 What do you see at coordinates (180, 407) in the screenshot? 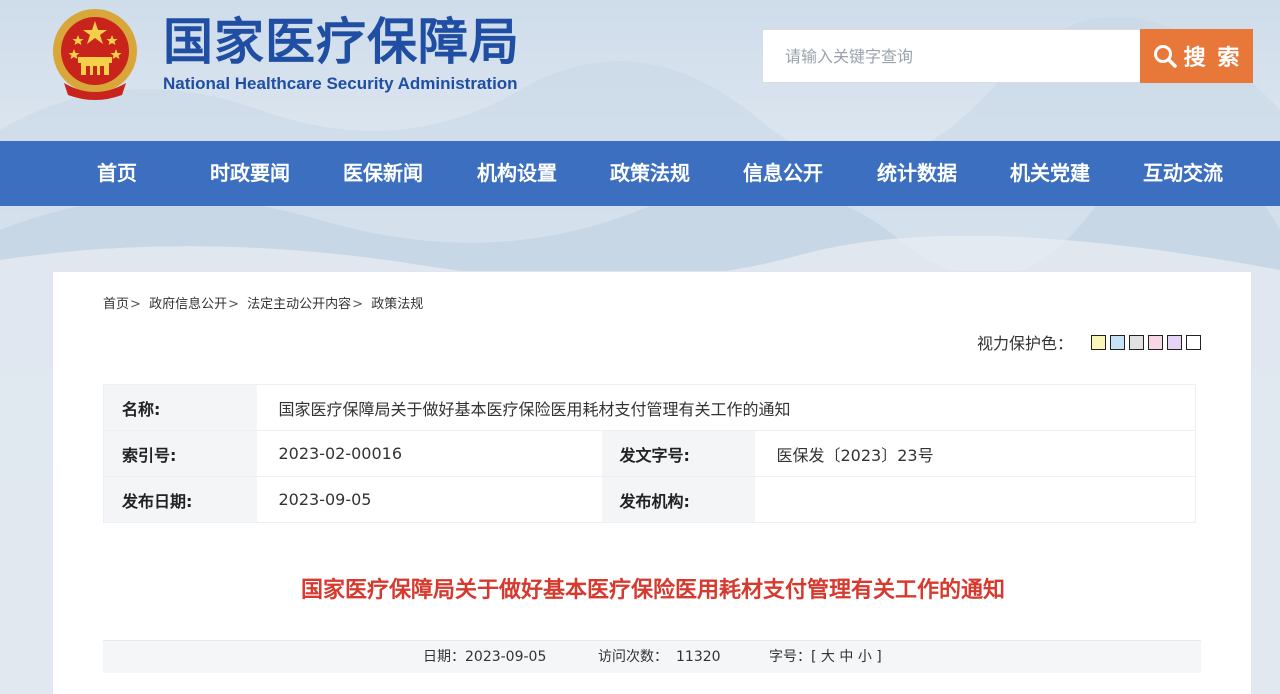
I see `meta-name-label: 名称:` at bounding box center [180, 407].